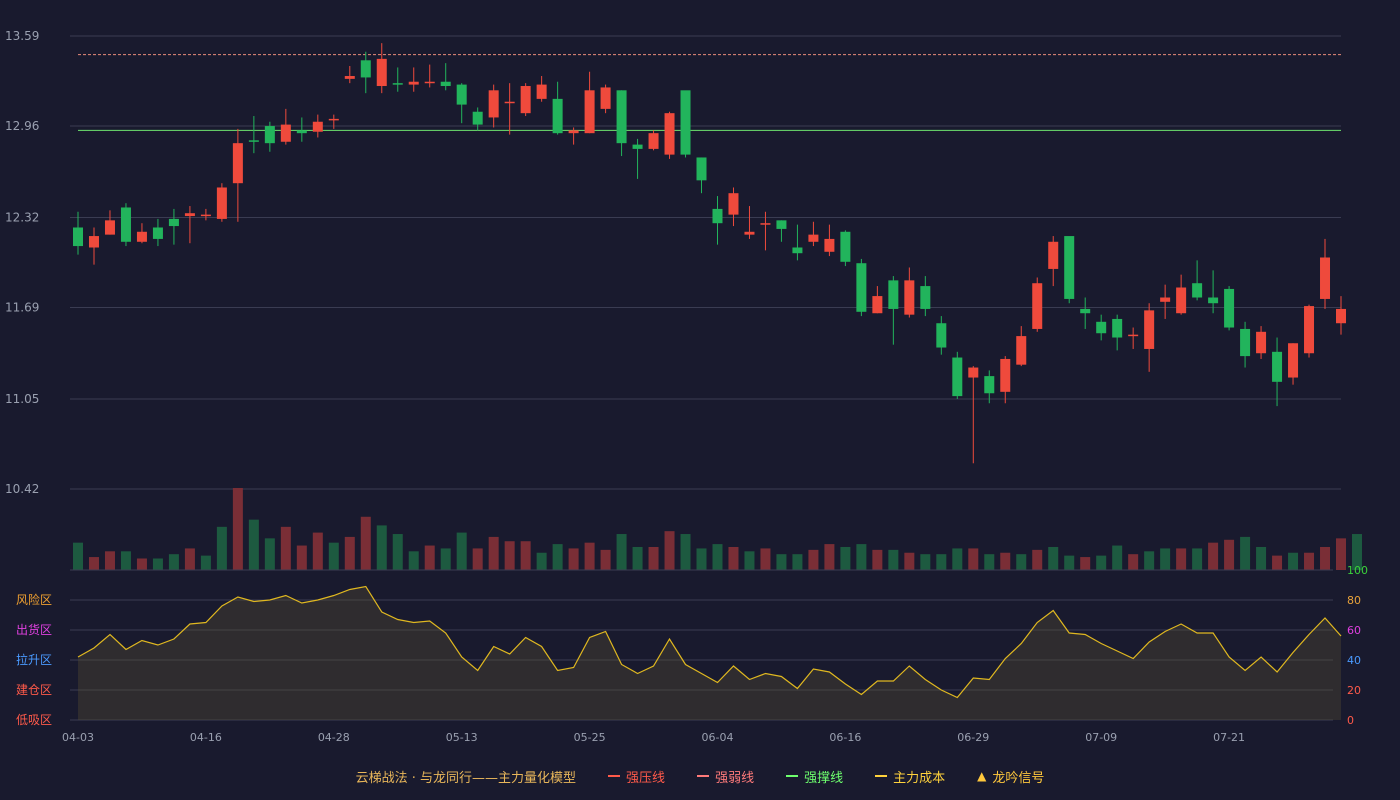 The height and width of the screenshot is (800, 1400). Describe the element at coordinates (34, 690) in the screenshot. I see `zone-label: 建仓区` at that location.